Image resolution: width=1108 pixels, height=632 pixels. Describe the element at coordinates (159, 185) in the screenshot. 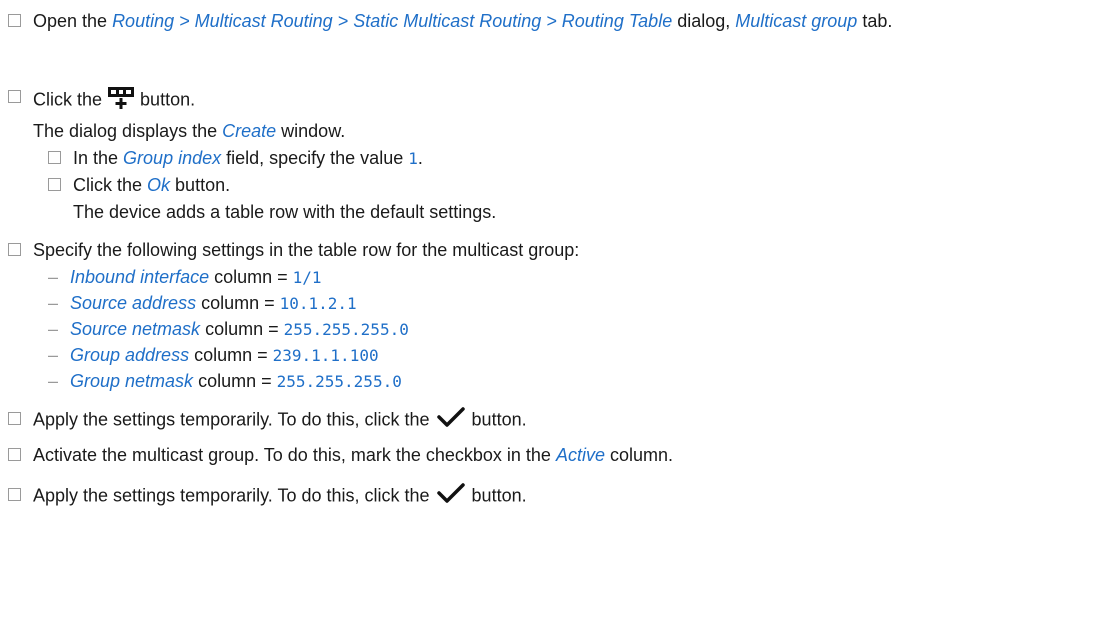

I see `button-name: Ok` at that location.